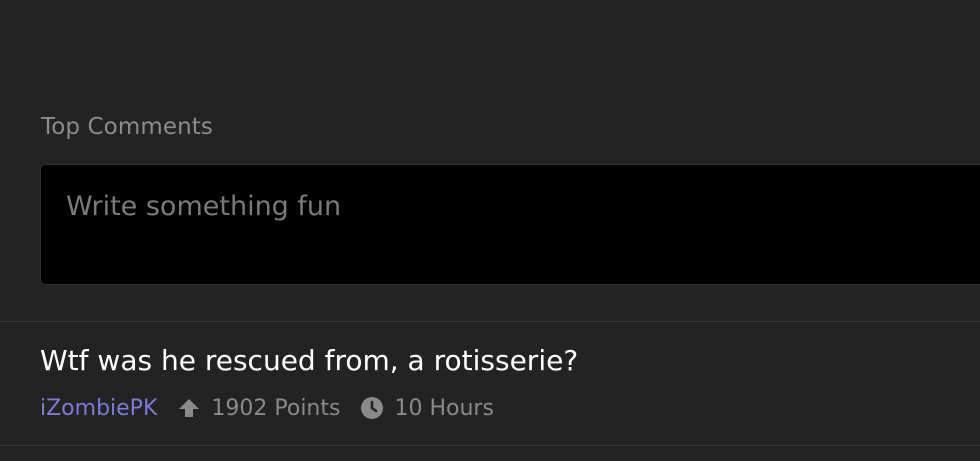 The width and height of the screenshot is (980, 461). Describe the element at coordinates (276, 408) in the screenshot. I see `comment-points: 1902 Points` at that location.